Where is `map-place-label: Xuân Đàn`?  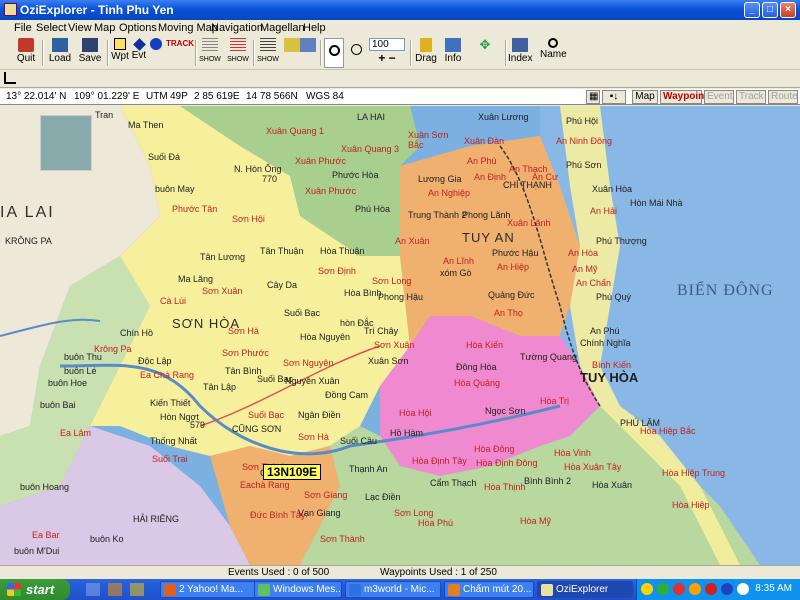 map-place-label: Xuân Đàn is located at coordinates (484, 141).